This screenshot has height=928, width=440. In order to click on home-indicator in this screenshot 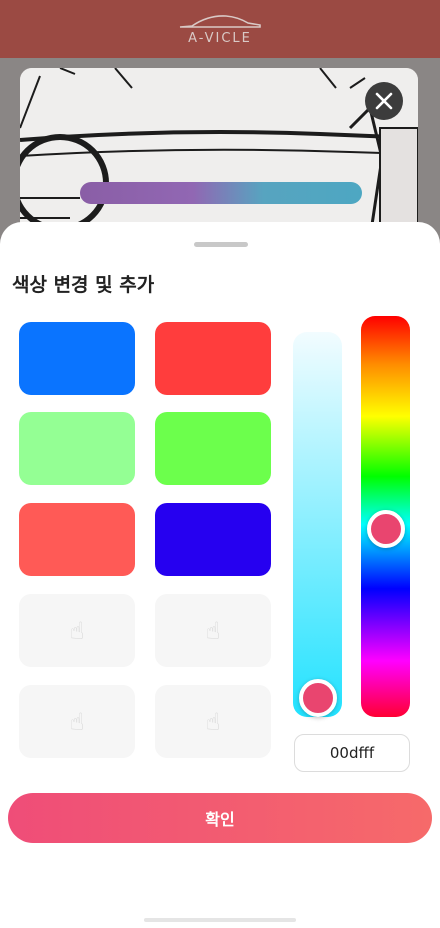, I will do `click(220, 920)`.